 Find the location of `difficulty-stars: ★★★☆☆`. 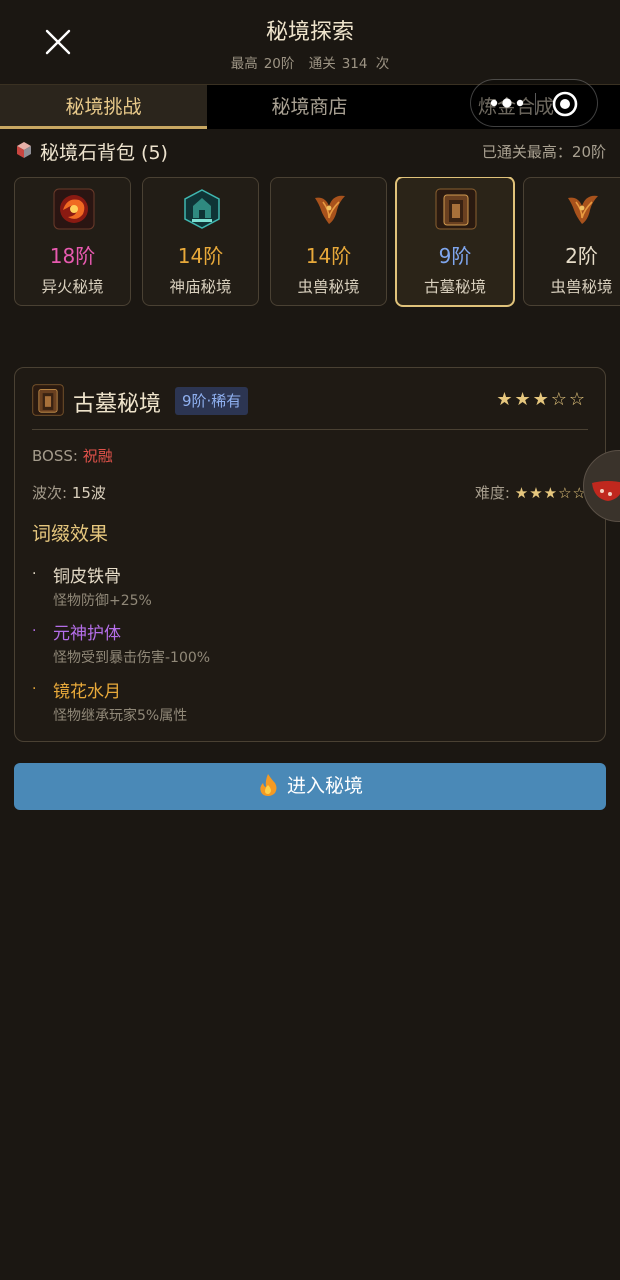

difficulty-stars: ★★★☆☆ is located at coordinates (550, 493).